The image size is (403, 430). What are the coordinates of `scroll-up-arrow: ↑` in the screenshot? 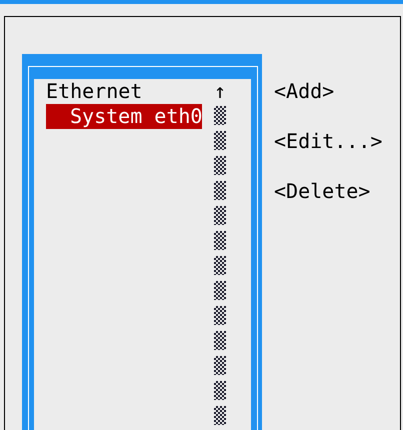 It's located at (220, 91).